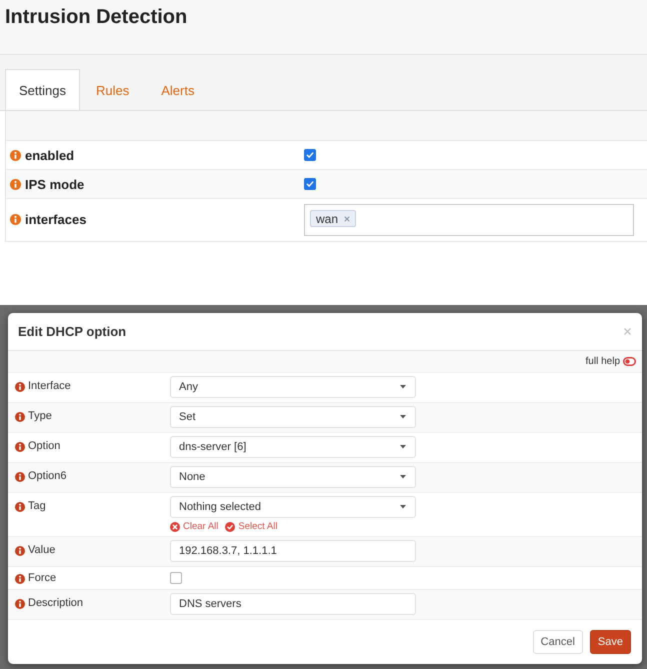  What do you see at coordinates (96, 17) in the screenshot?
I see `page-title: Intrusion Detection` at bounding box center [96, 17].